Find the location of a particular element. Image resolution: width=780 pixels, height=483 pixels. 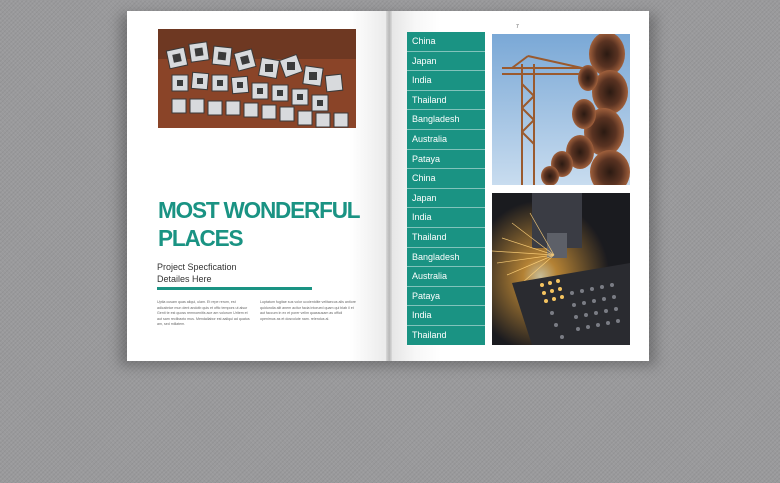

subtitle: Project Specfication Detailes Here is located at coordinates (197, 273).